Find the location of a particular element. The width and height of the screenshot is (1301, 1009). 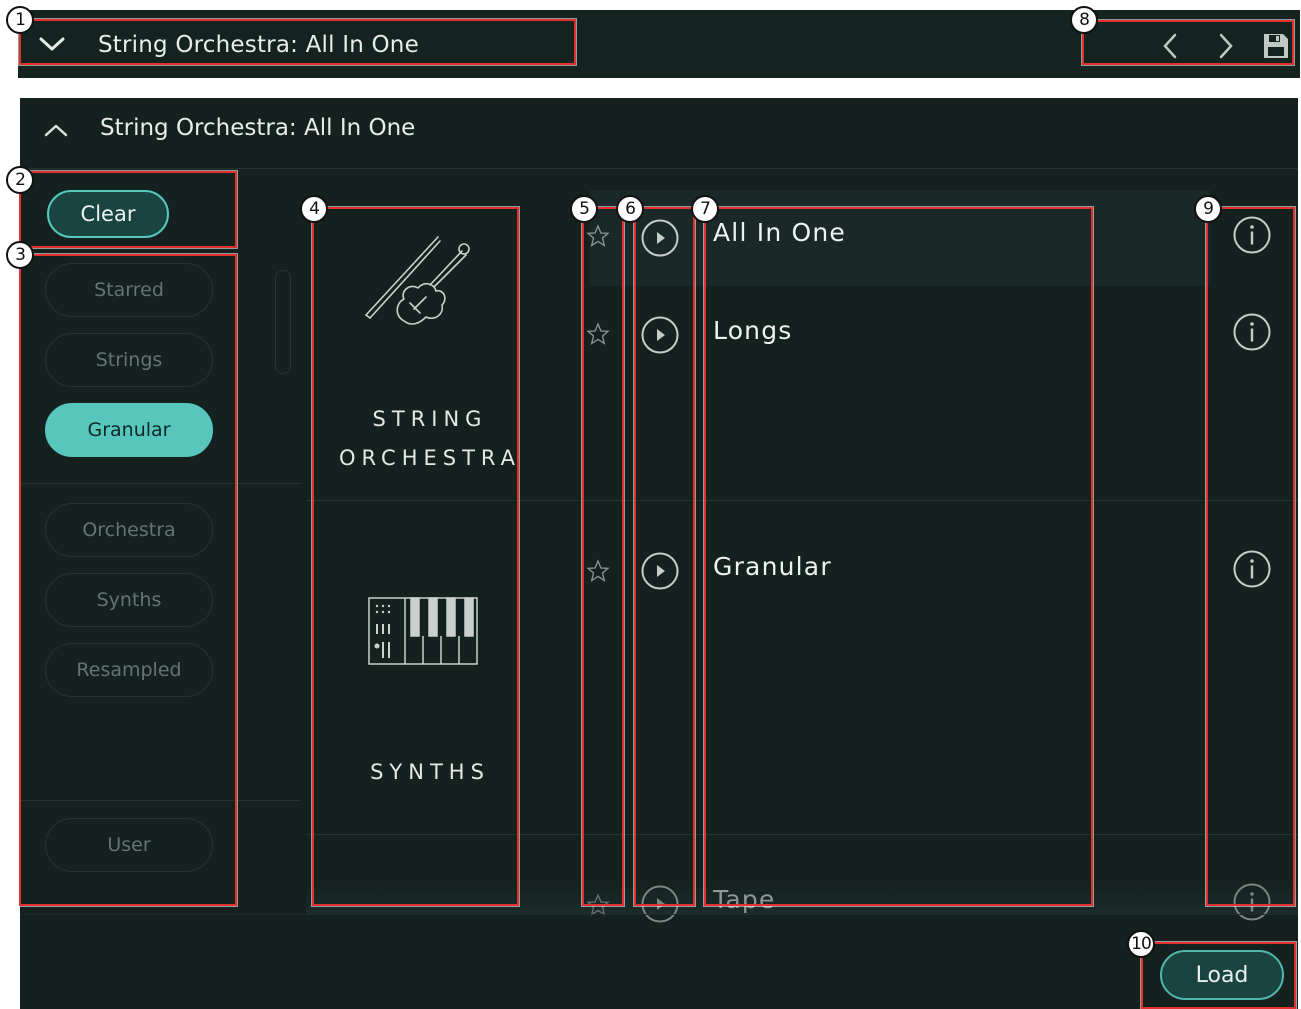

user-divider is located at coordinates (160, 800).